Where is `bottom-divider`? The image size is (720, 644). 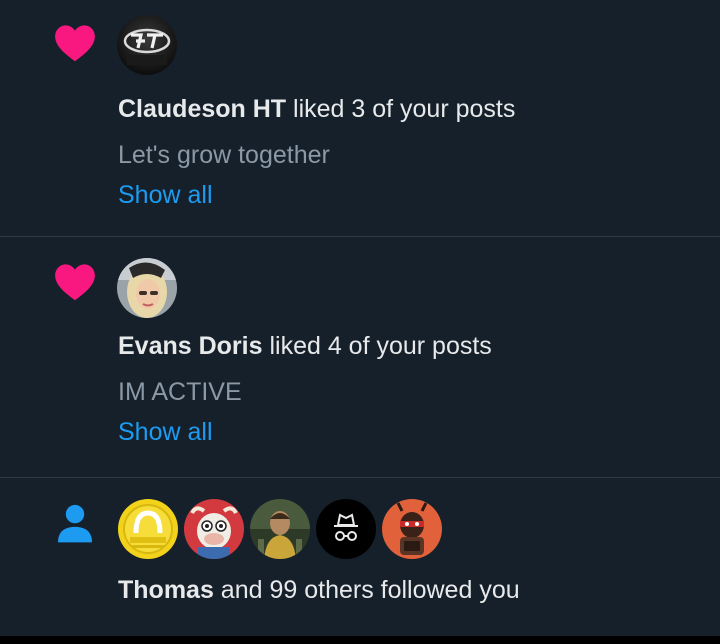
bottom-divider is located at coordinates (360, 640).